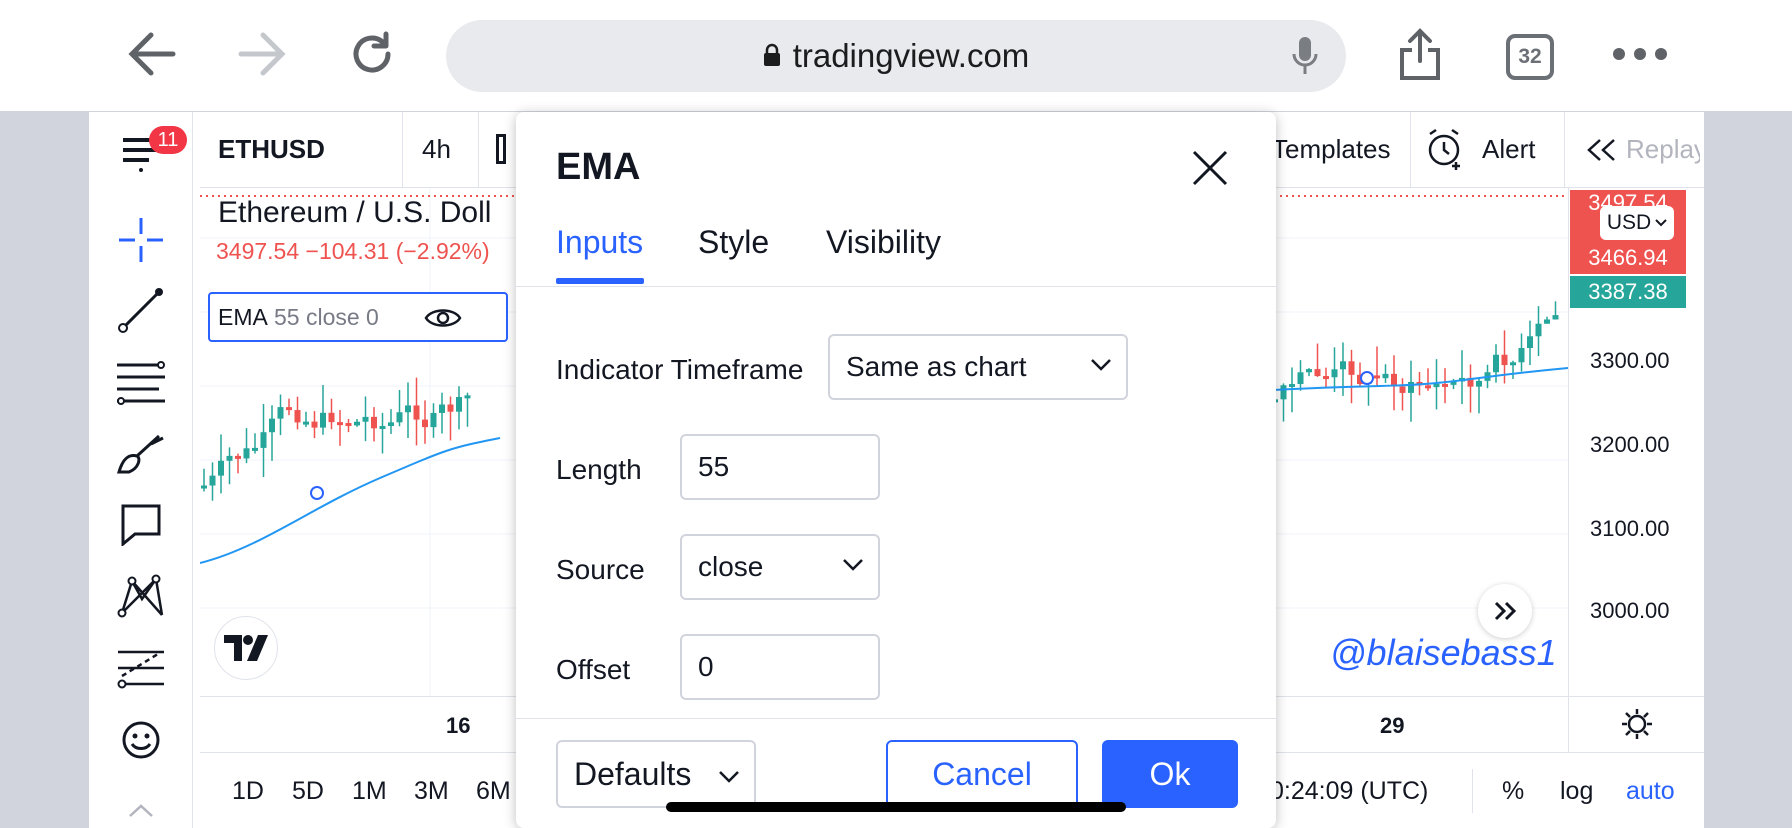  What do you see at coordinates (1630, 528) in the screenshot?
I see `price-label: 3100.00` at bounding box center [1630, 528].